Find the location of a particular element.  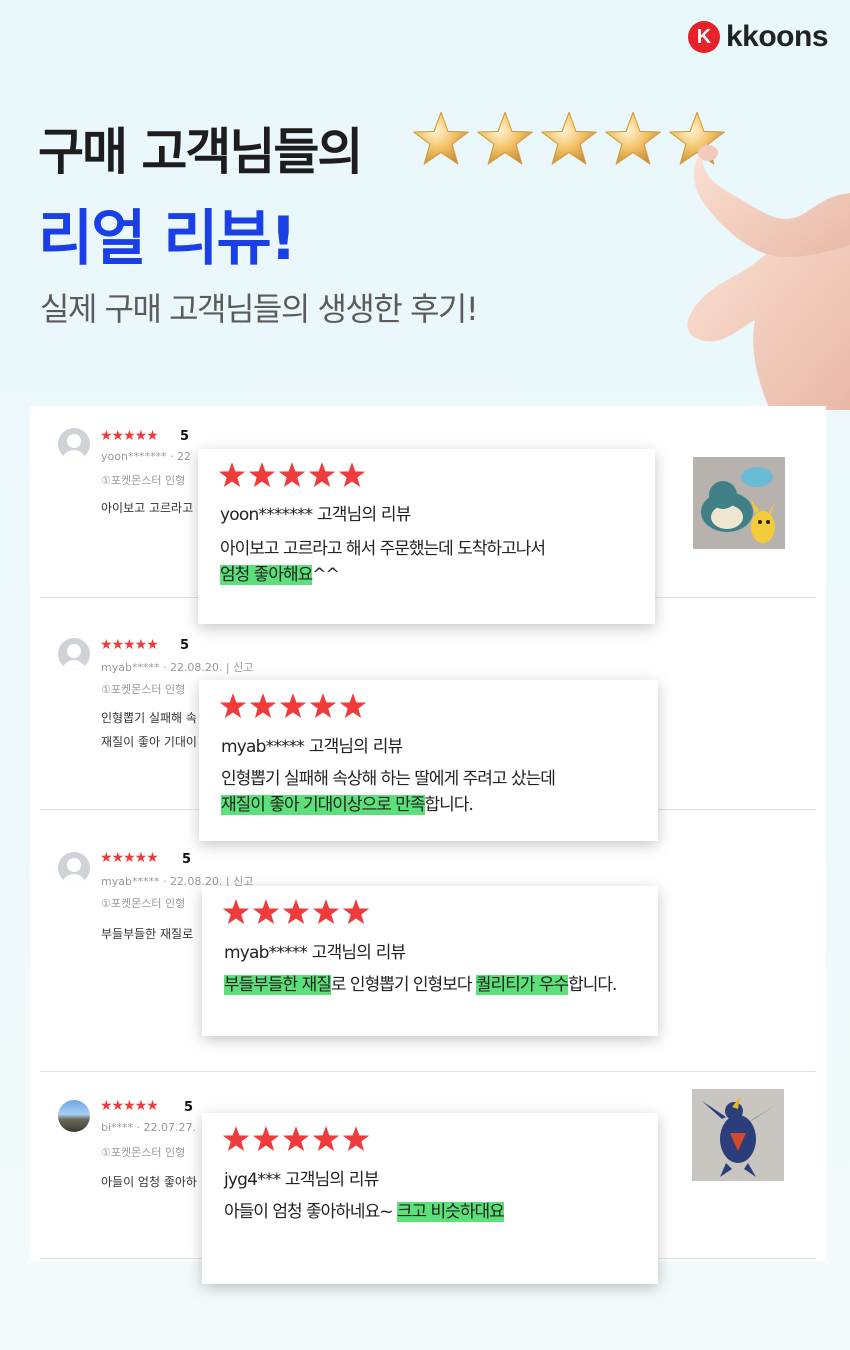

review-body: 아들이 엄청 좋아하 is located at coordinates (149, 1182).